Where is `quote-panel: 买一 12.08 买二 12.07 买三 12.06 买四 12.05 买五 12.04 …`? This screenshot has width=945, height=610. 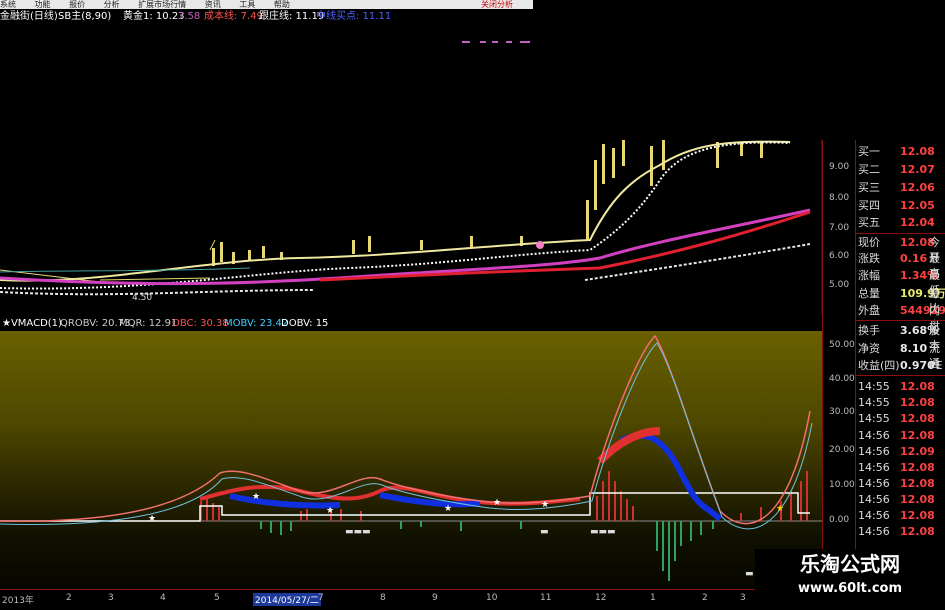 quote-panel: 买一 12.08 买二 12.07 买三 12.06 买四 12.05 买五 12.04 … is located at coordinates (900, 345).